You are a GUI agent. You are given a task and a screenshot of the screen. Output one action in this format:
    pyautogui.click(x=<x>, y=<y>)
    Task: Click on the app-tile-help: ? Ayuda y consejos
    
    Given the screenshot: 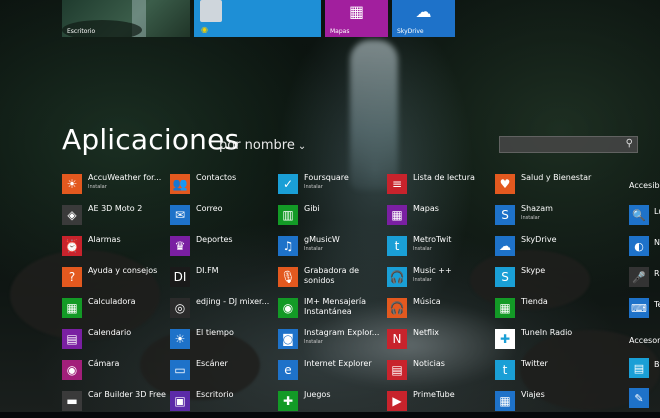 What is the action you would take?
    pyautogui.click(x=114, y=280)
    